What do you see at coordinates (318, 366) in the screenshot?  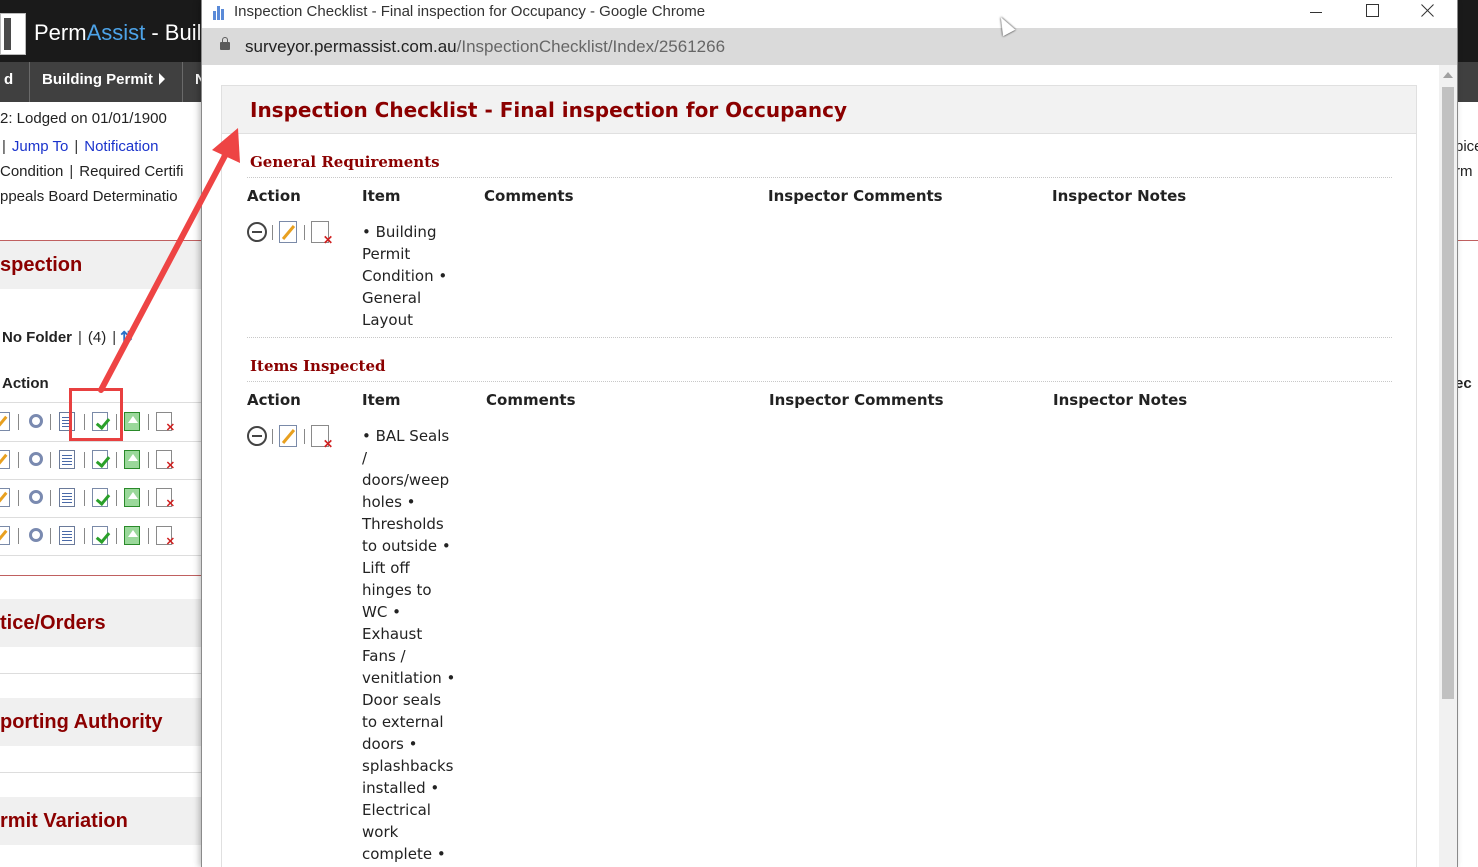 I see `group-title-items-inspected: Items Inspected` at bounding box center [318, 366].